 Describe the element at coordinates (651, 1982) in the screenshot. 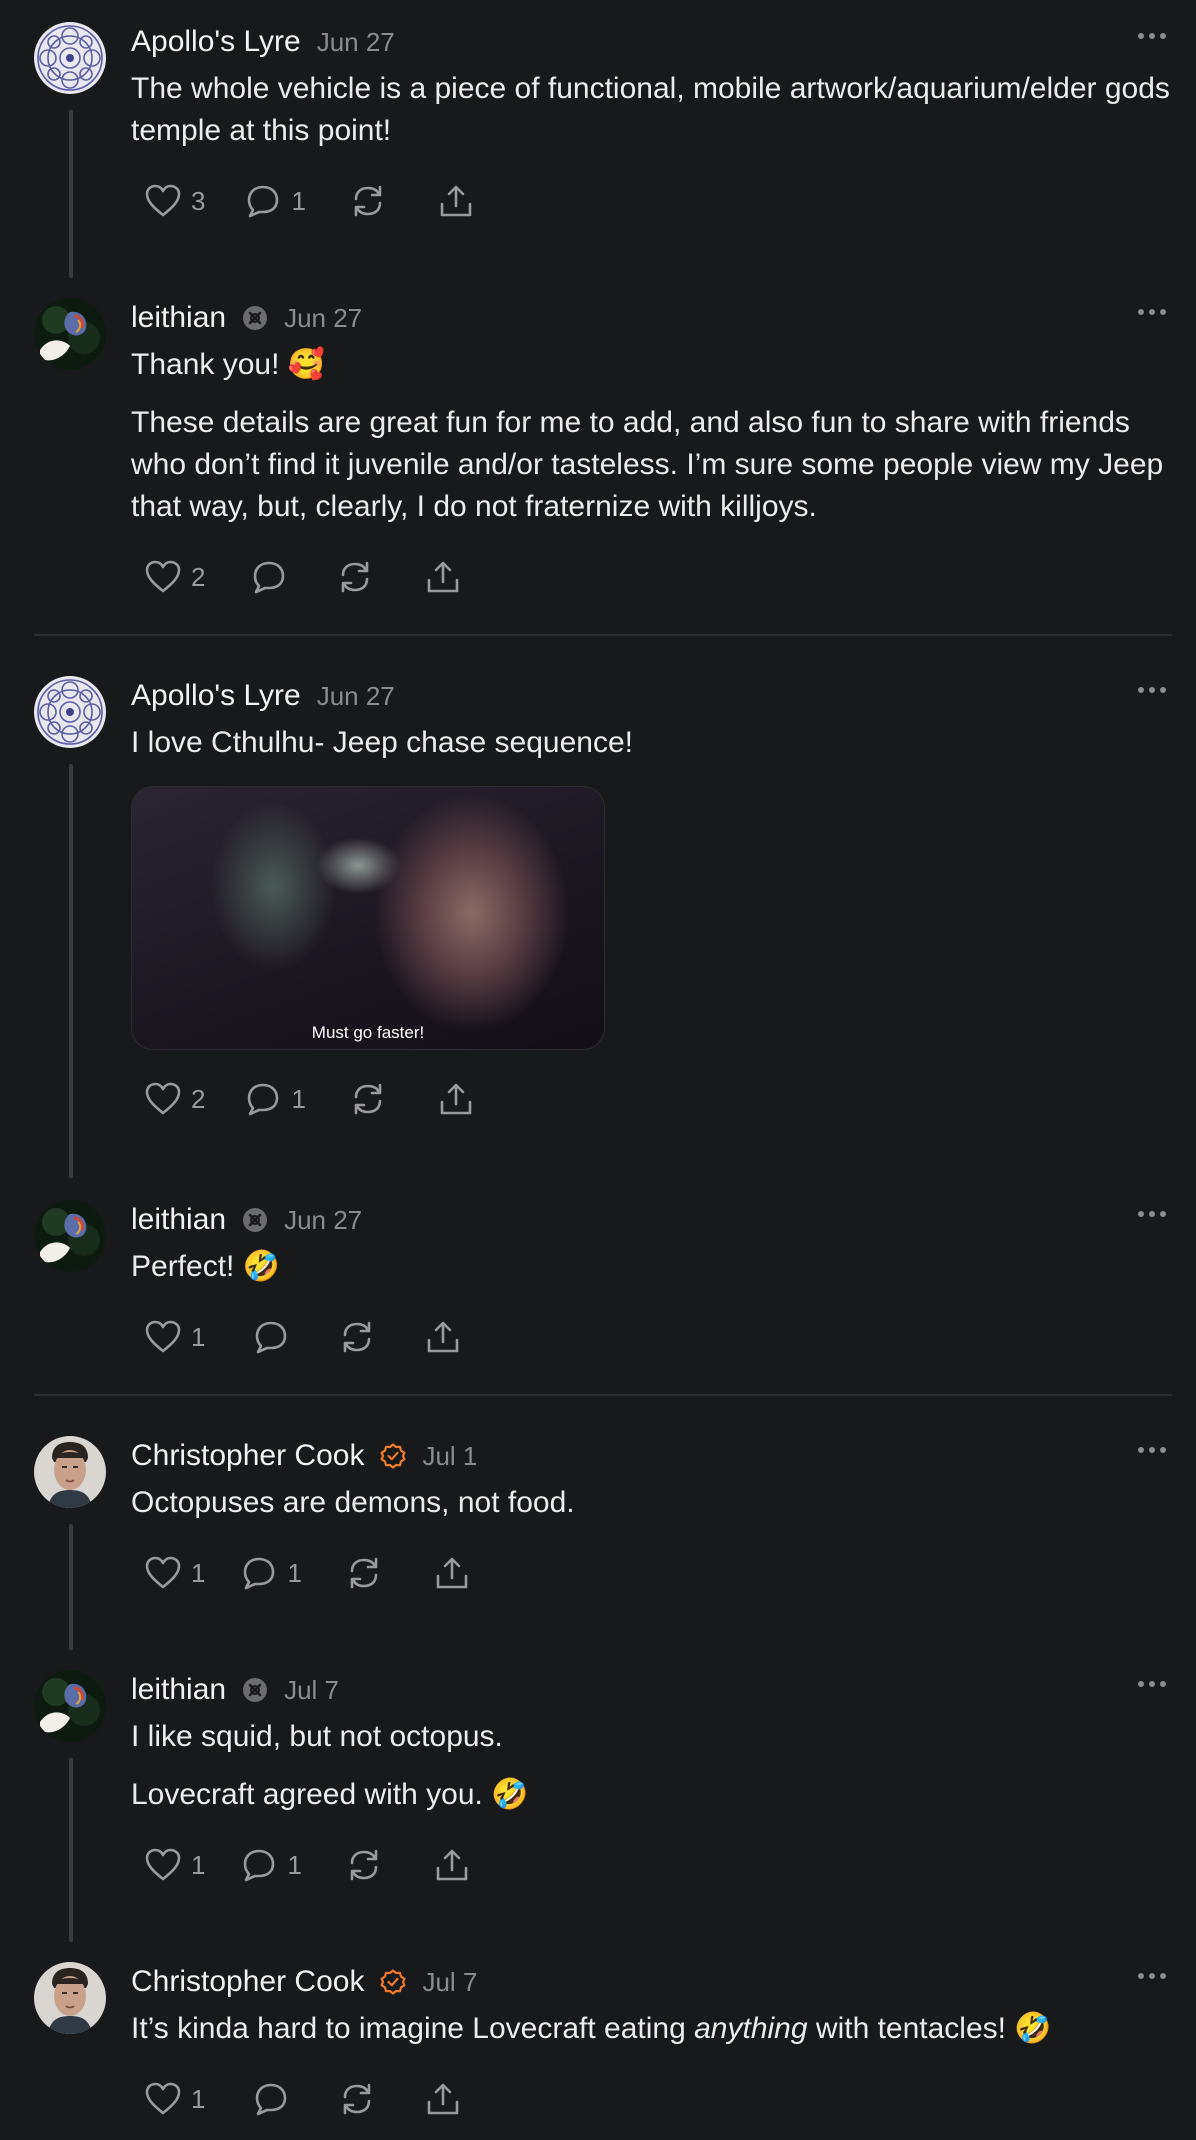

I see `comment-header: Christopher Cook Jul 7` at that location.